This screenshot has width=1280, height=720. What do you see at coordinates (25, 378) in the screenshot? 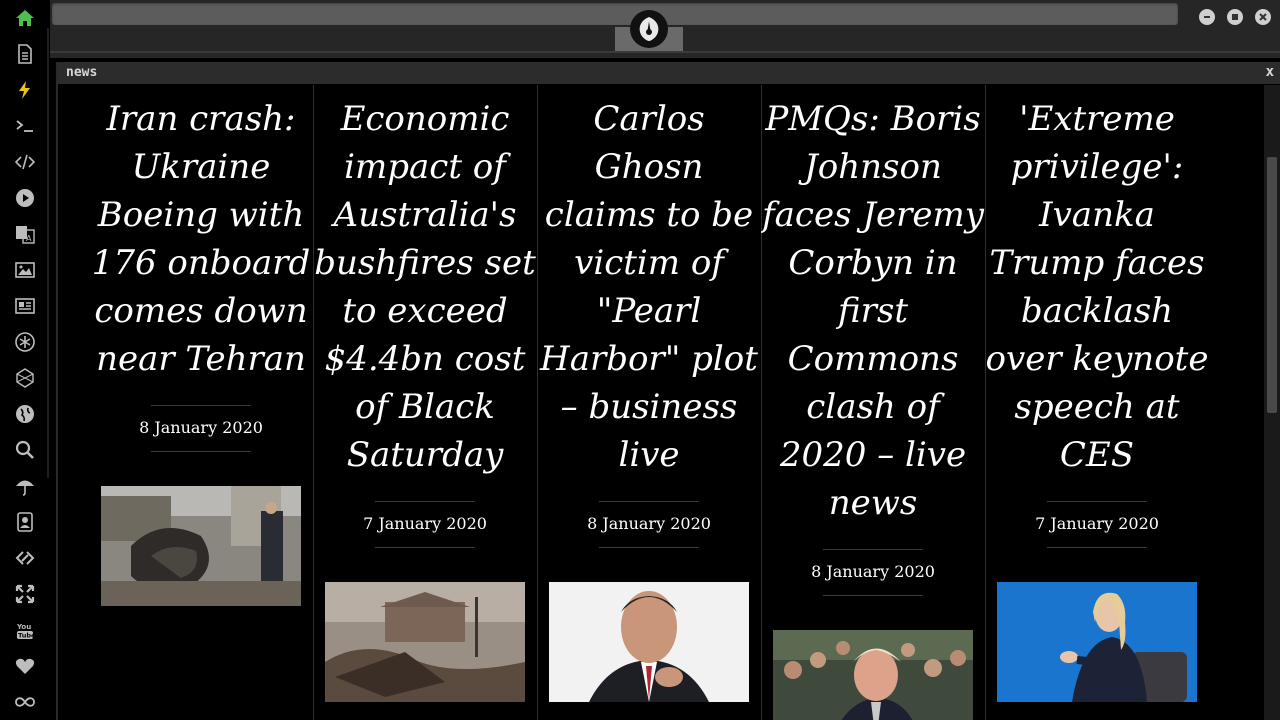
I see `hexagon-icon` at bounding box center [25, 378].